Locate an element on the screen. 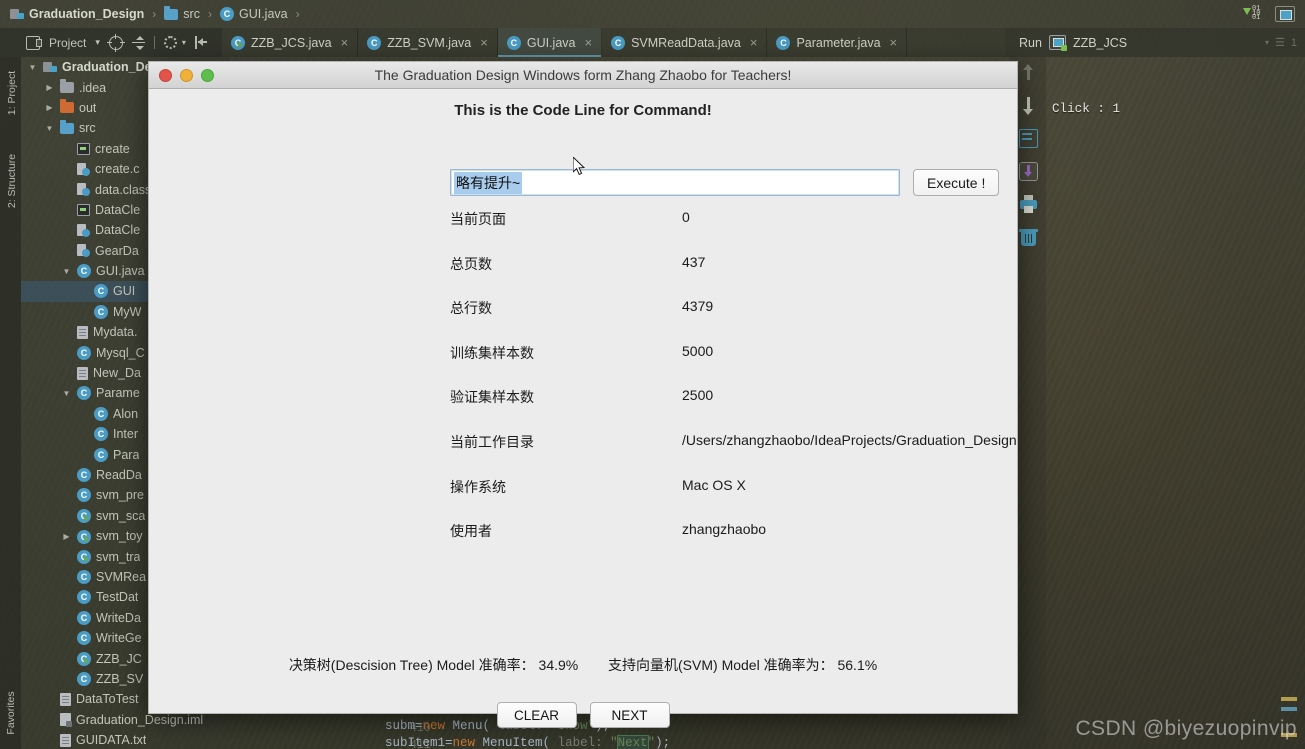 The height and width of the screenshot is (749, 1305). breadcrumb-item-src: src is located at coordinates (182, 13).